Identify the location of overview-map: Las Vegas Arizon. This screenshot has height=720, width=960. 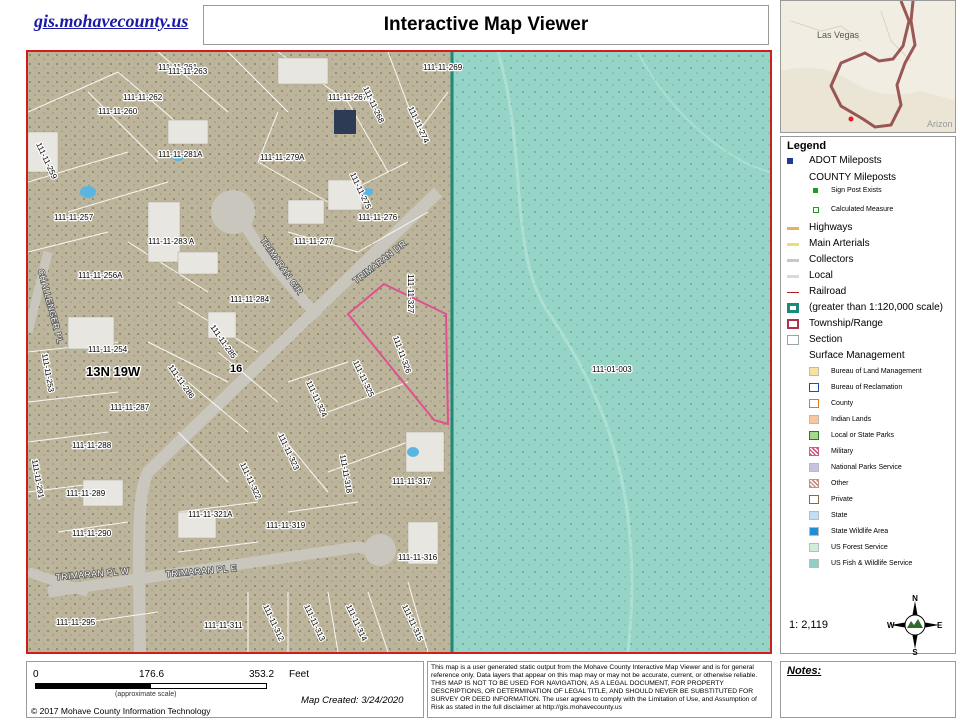
(868, 66).